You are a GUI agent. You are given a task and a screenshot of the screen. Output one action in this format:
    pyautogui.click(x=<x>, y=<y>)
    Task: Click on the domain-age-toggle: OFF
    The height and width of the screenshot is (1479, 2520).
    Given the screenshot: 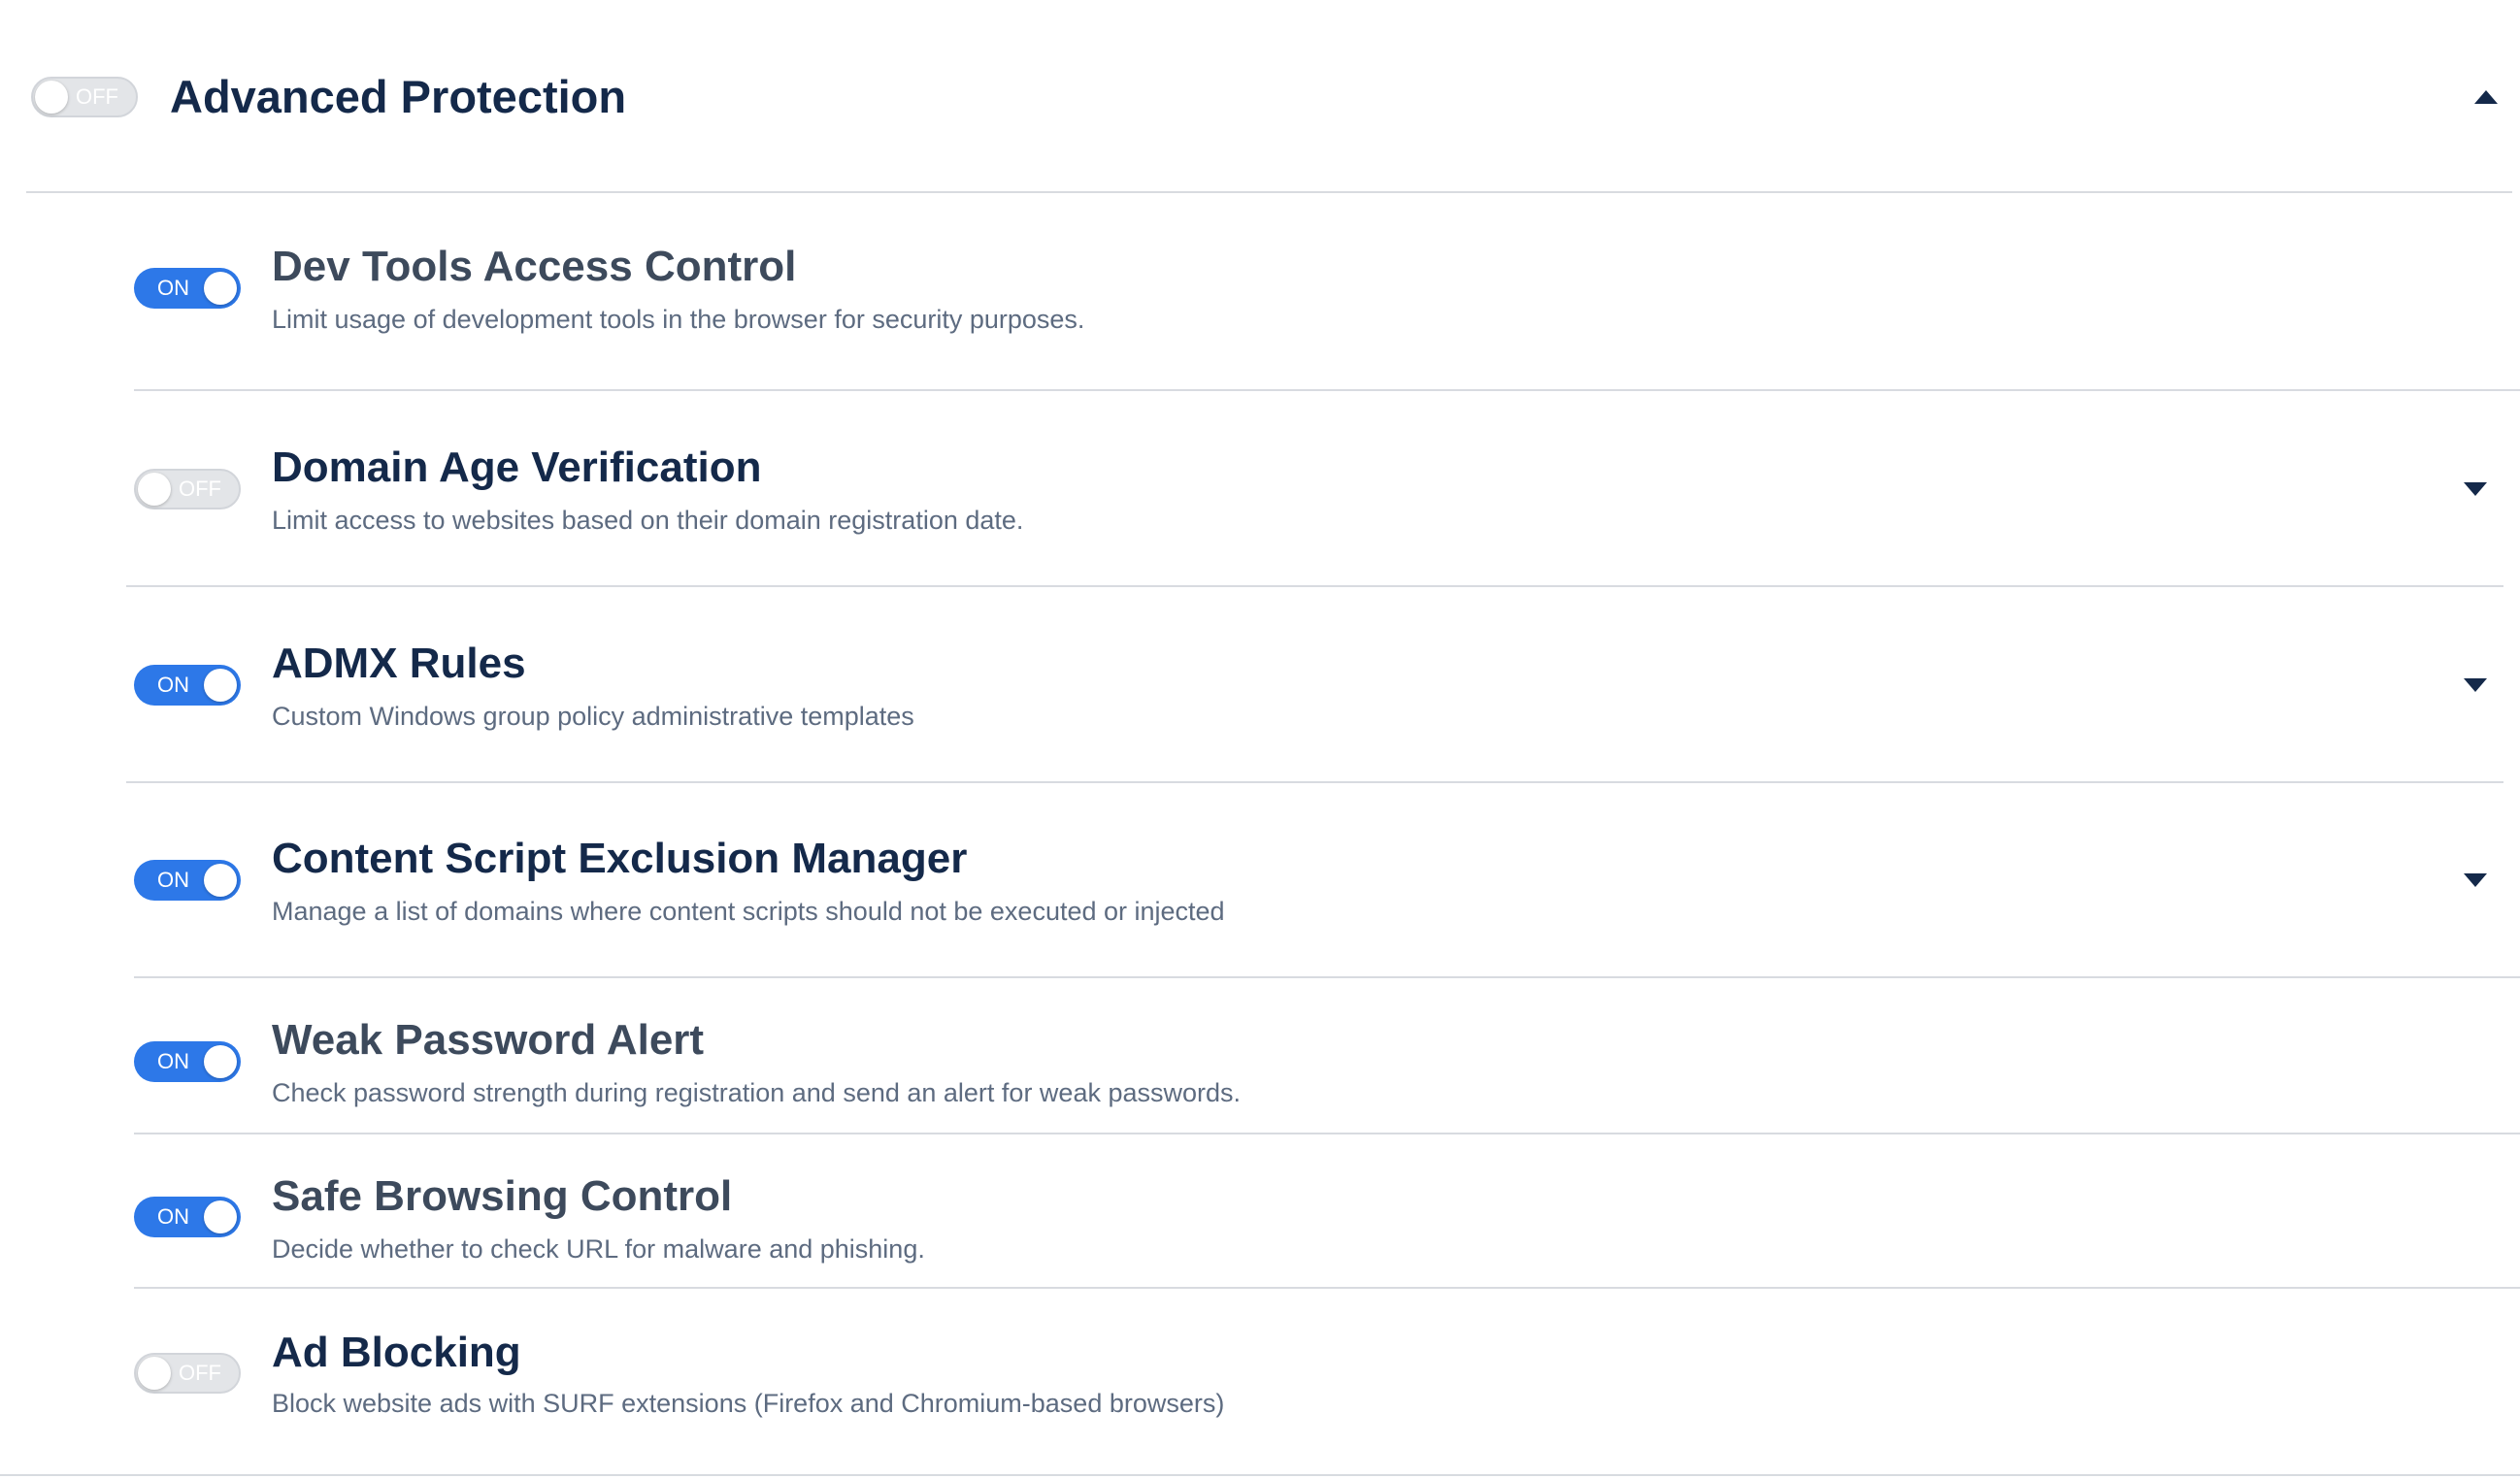 What is the action you would take?
    pyautogui.click(x=187, y=489)
    